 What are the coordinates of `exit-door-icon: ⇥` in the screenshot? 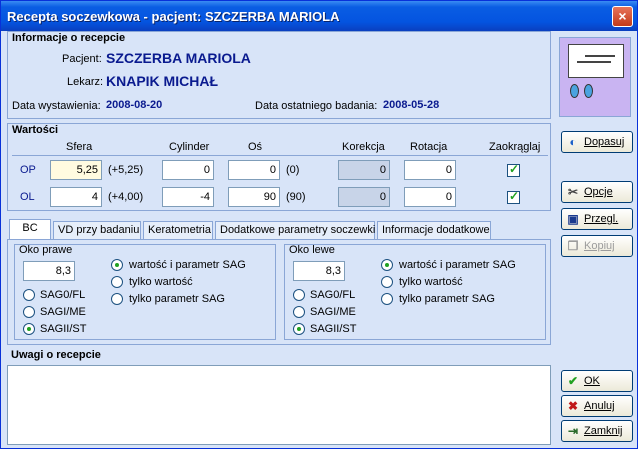 It's located at (573, 431).